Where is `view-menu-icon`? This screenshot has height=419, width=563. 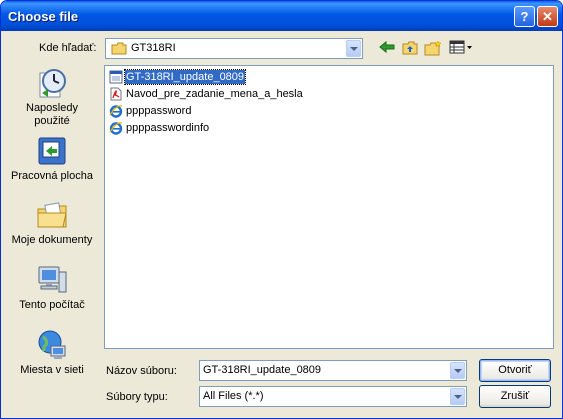
view-menu-icon is located at coordinates (461, 49).